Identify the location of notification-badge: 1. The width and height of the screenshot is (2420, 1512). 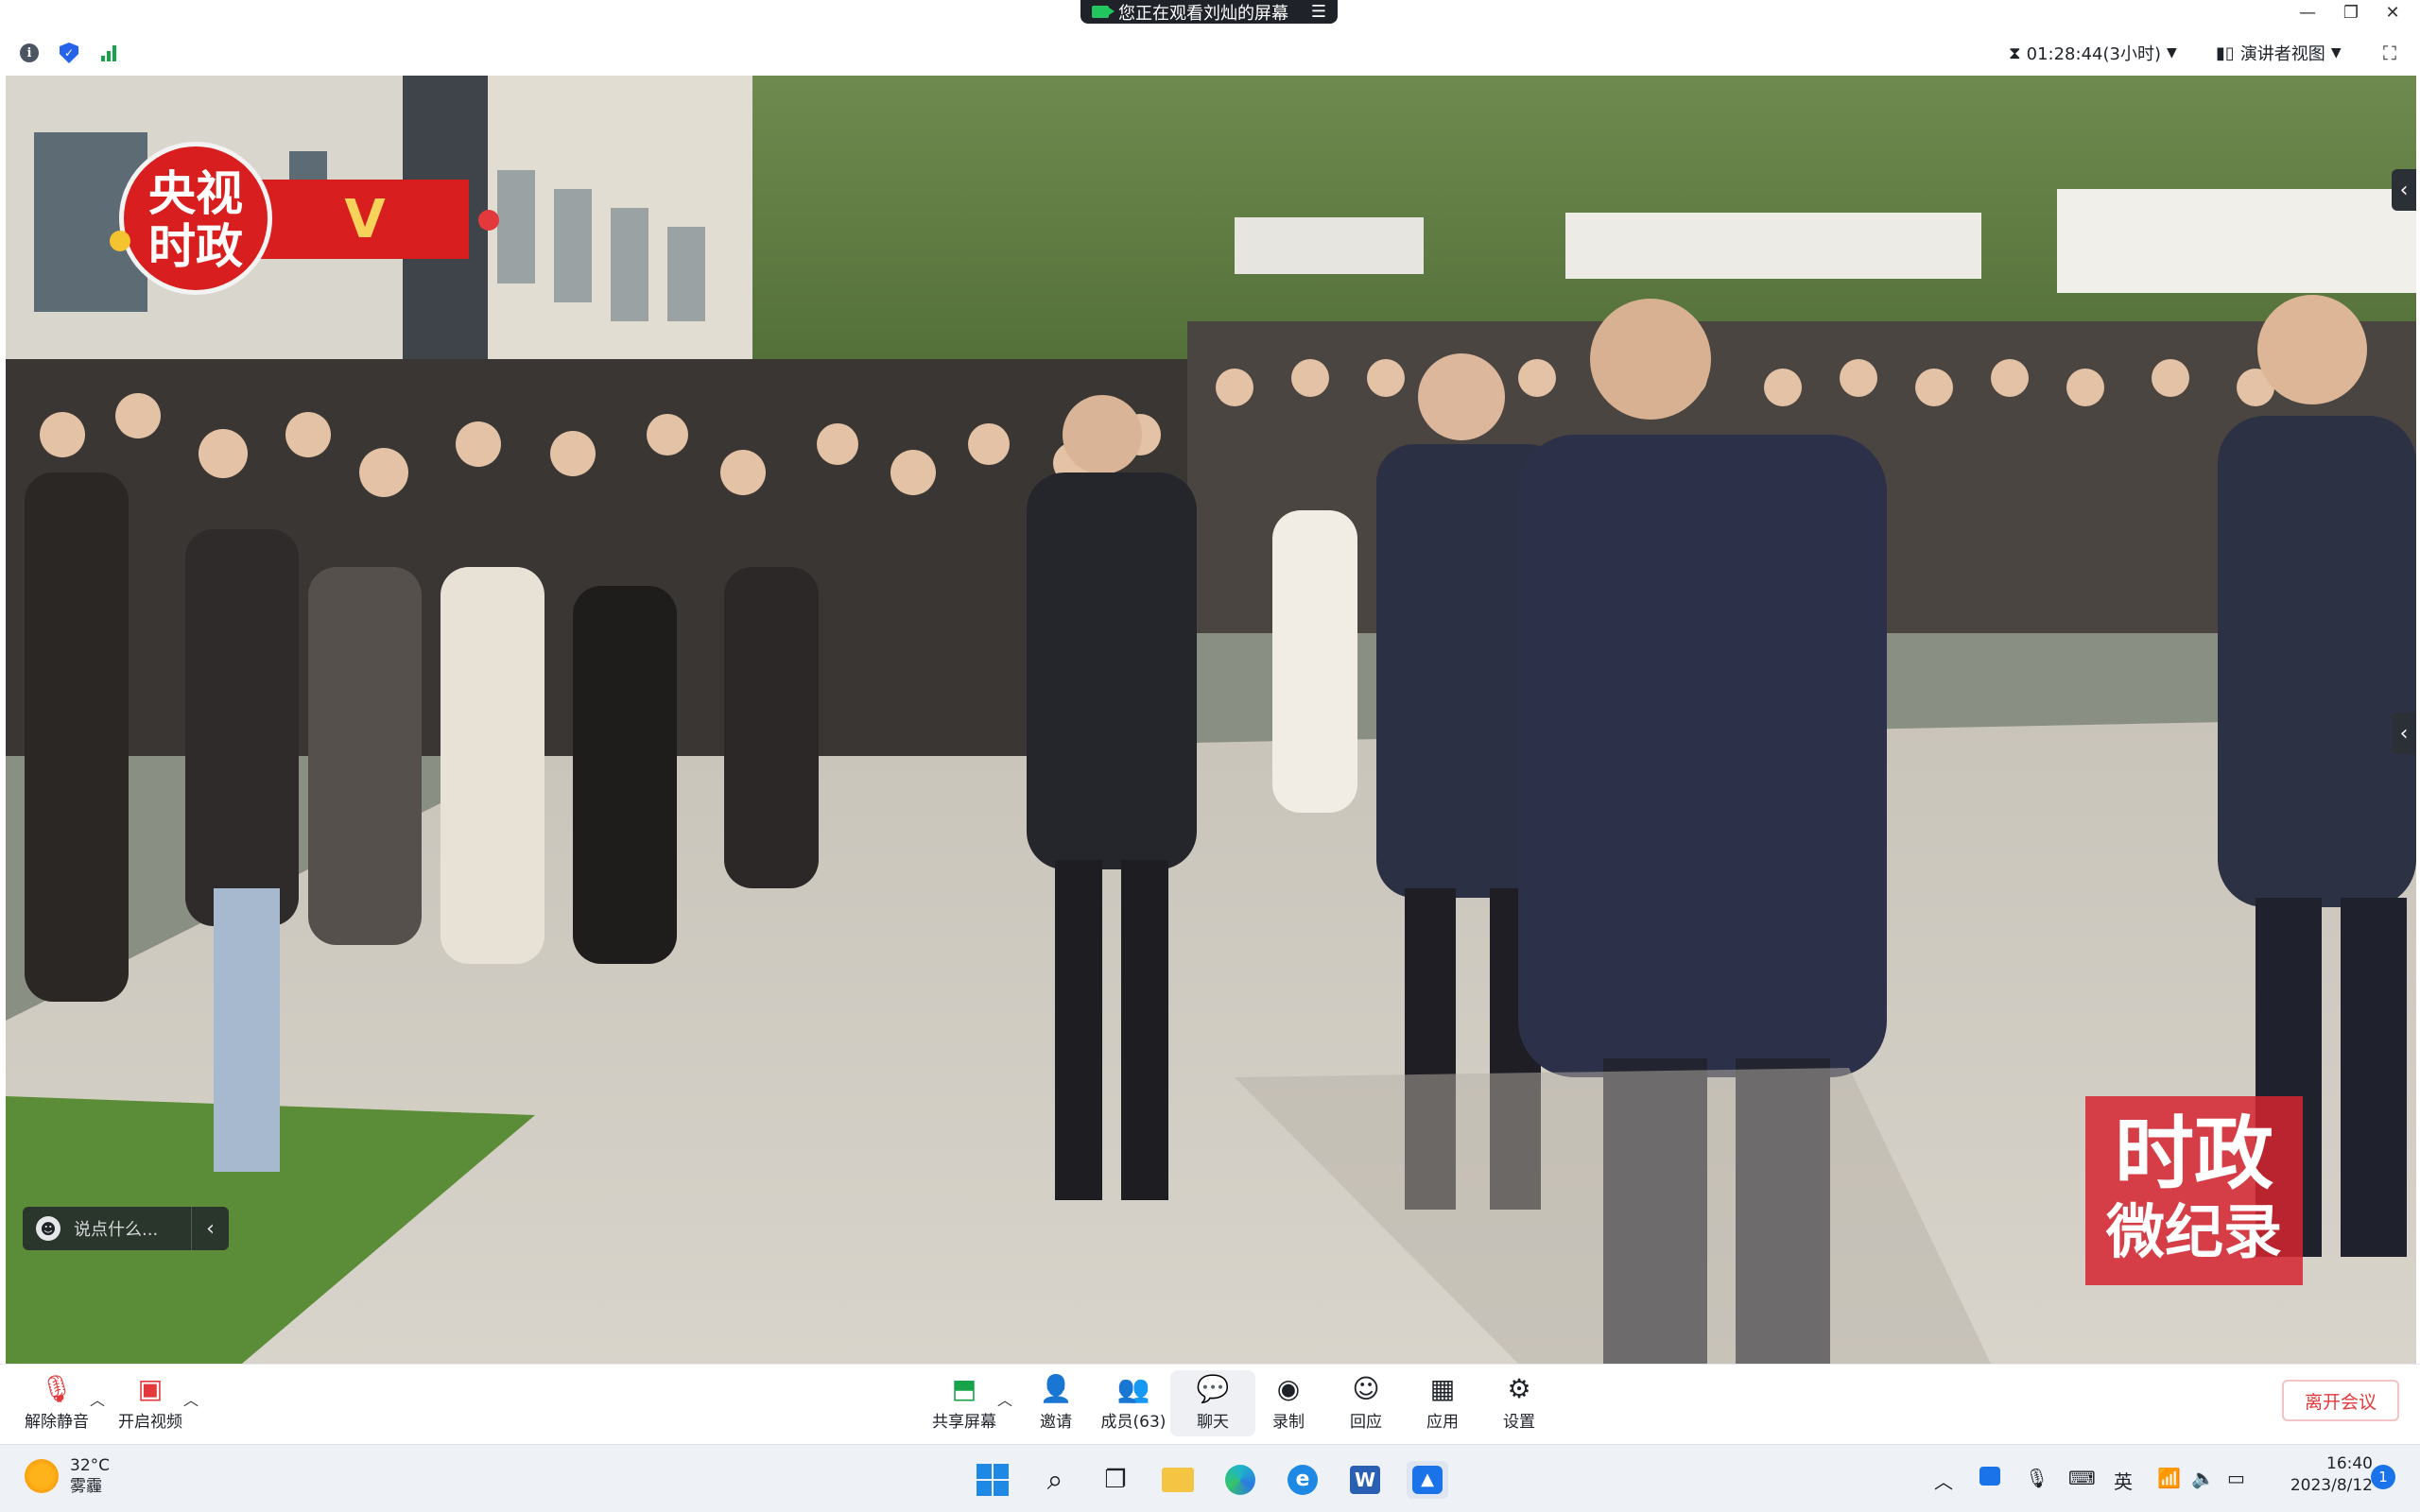
(2383, 1477).